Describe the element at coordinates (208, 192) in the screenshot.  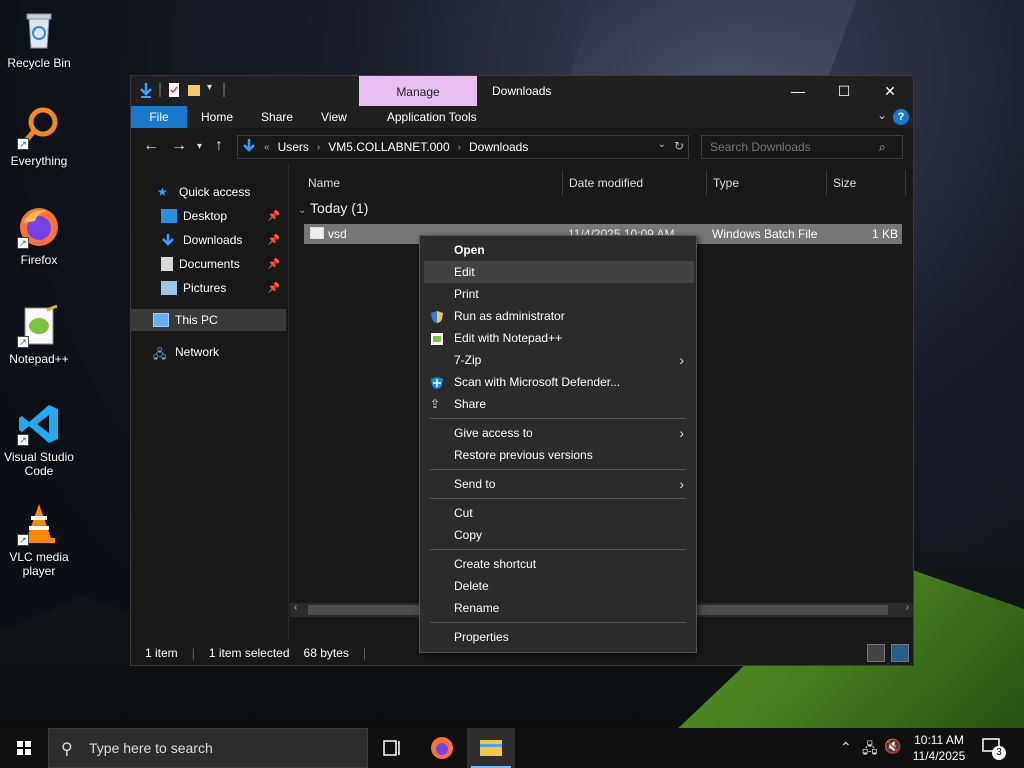
I see `nav-quick-access: ★ Quick access` at that location.